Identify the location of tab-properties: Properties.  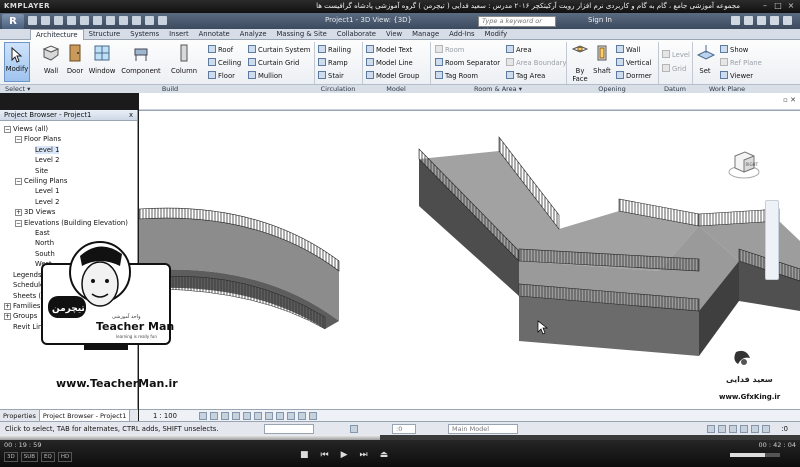
(20, 415).